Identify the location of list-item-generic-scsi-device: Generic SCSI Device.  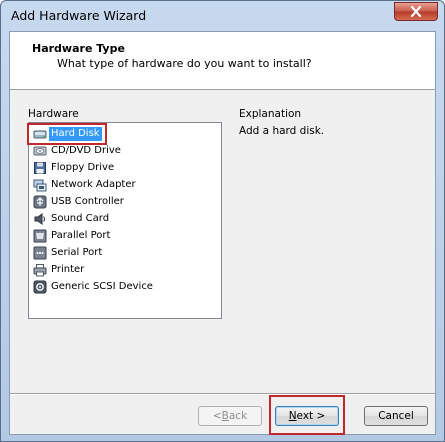
(94, 287).